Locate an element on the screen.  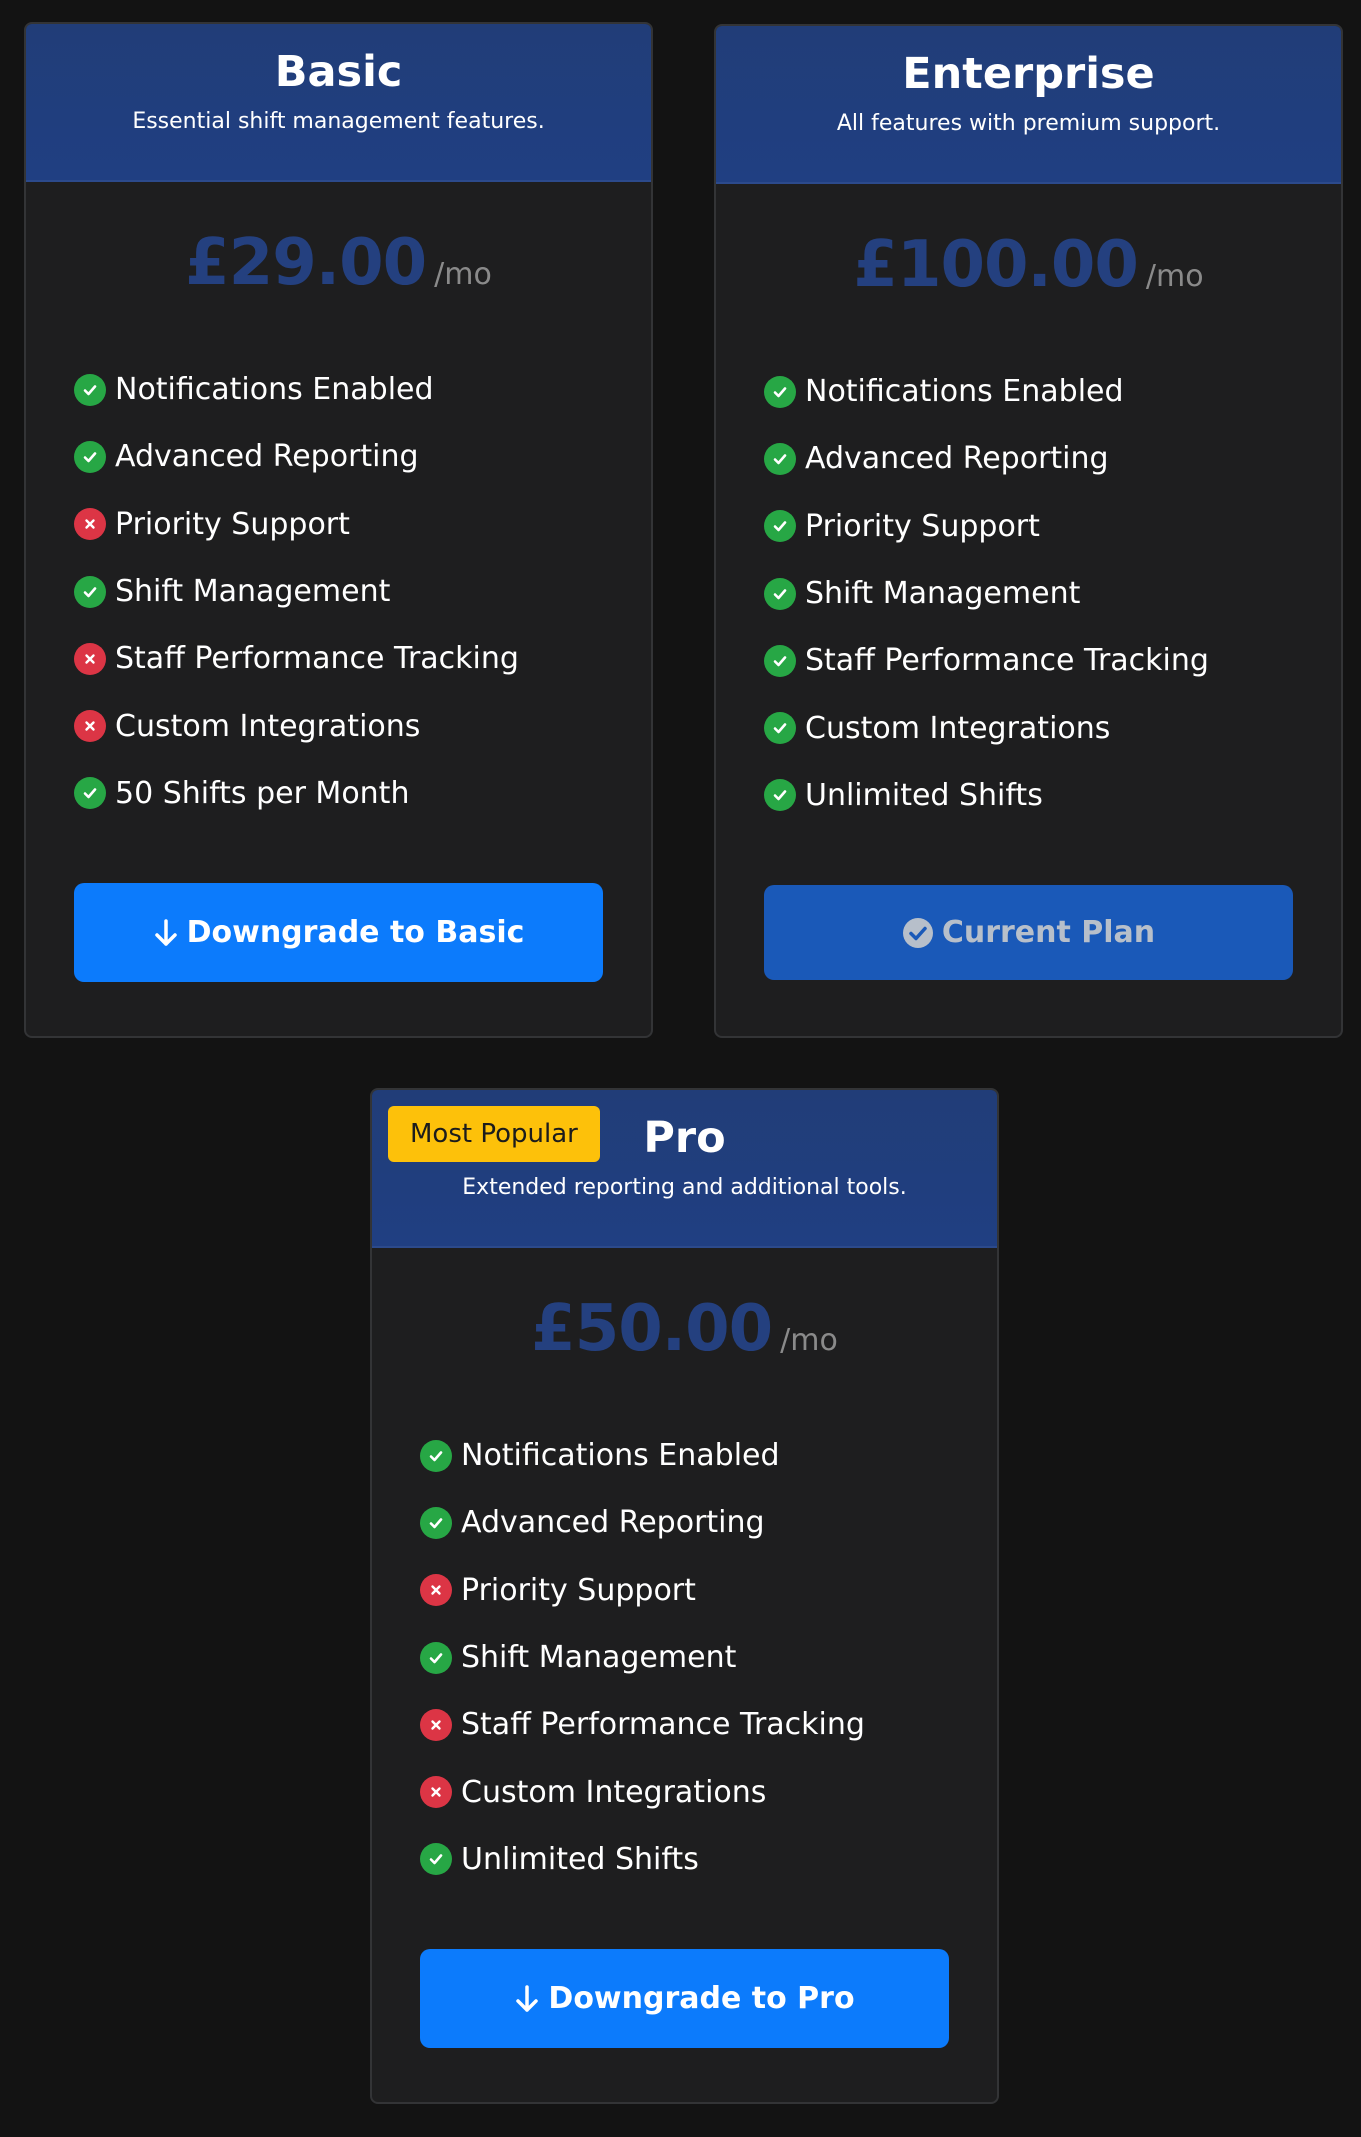
feature-label: 50 Shifts per Month is located at coordinates (262, 793).